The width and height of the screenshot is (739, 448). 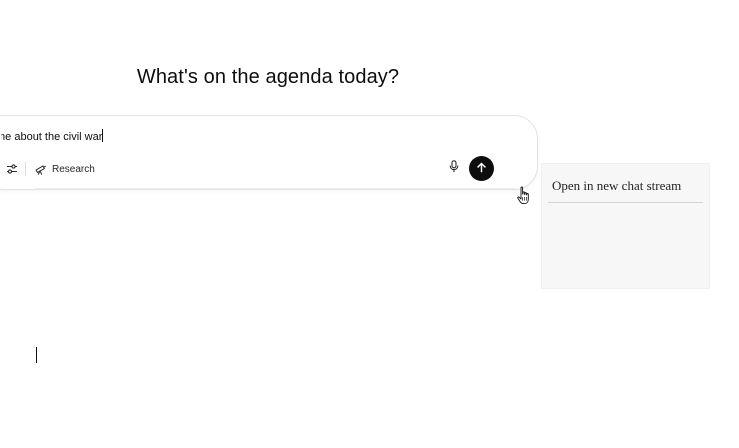 What do you see at coordinates (73, 169) in the screenshot?
I see `research-label: Research` at bounding box center [73, 169].